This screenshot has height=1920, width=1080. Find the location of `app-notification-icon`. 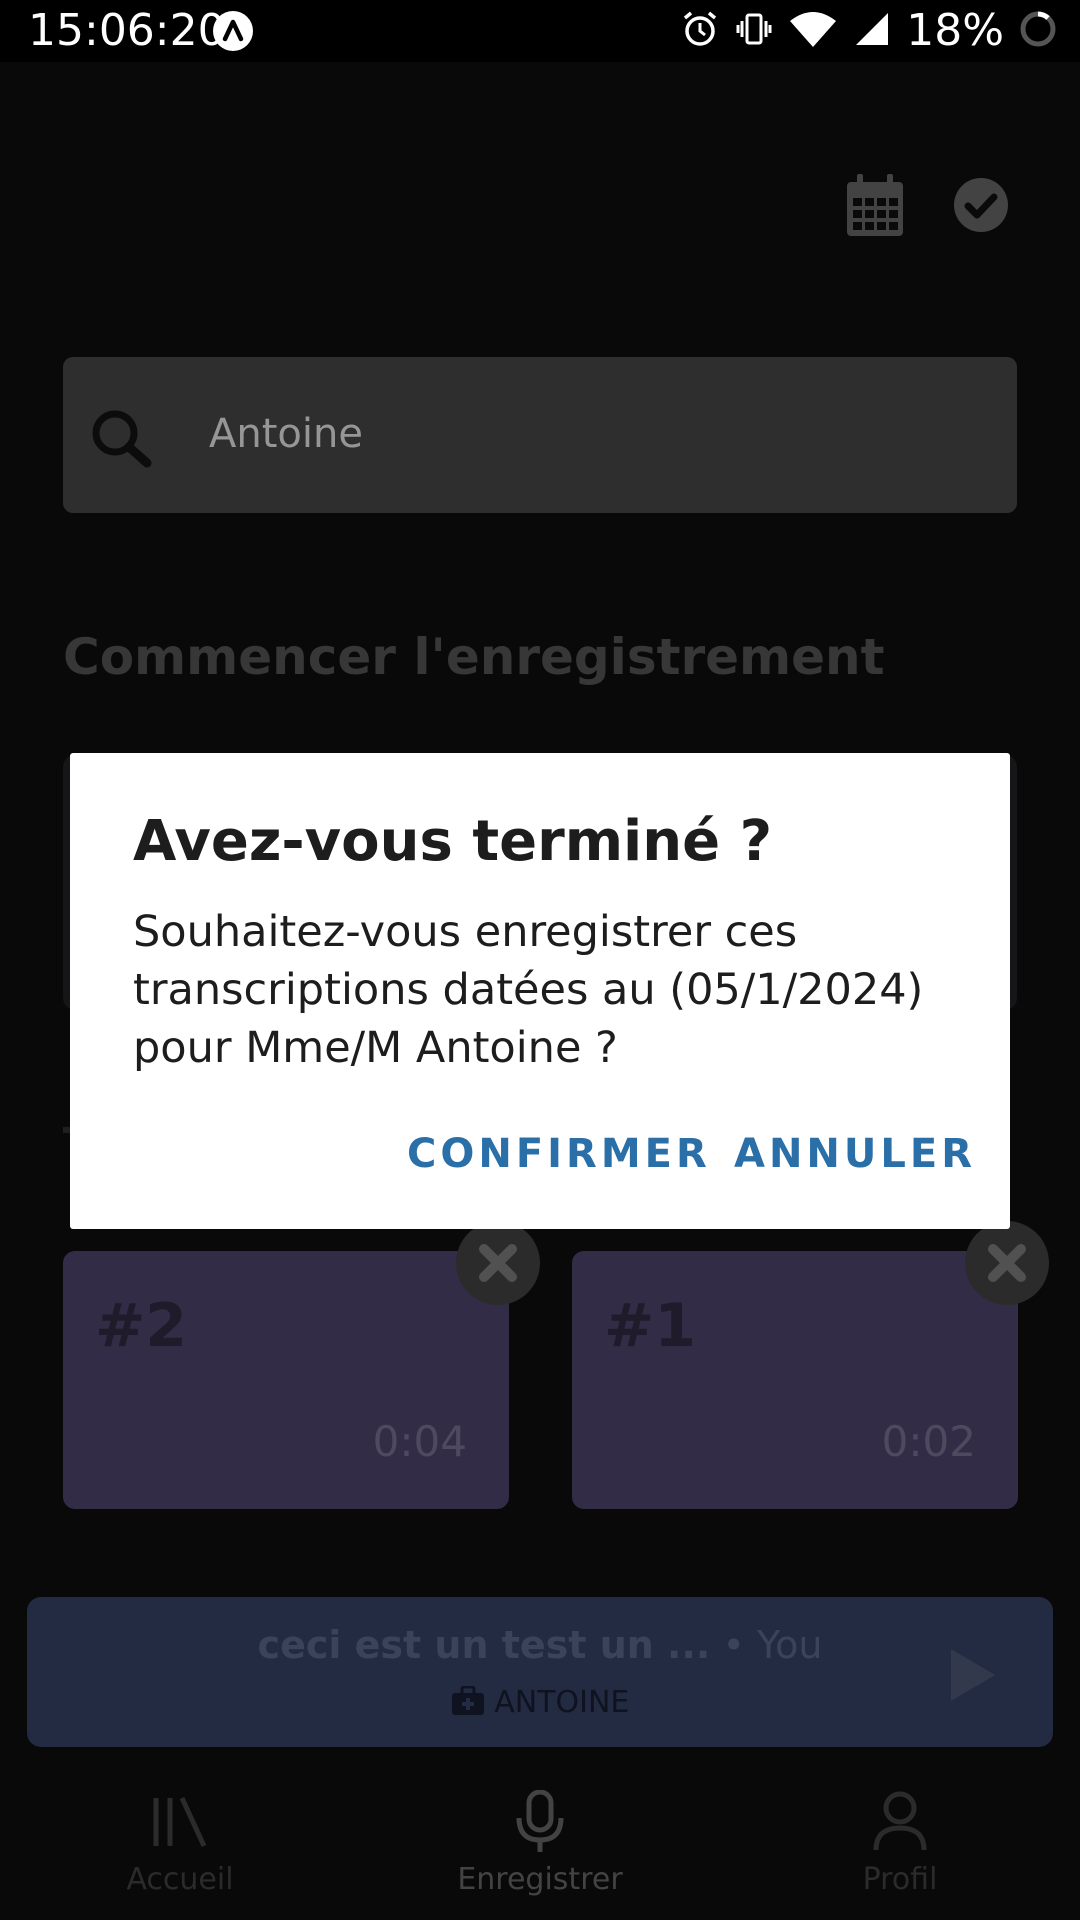

app-notification-icon is located at coordinates (233, 31).